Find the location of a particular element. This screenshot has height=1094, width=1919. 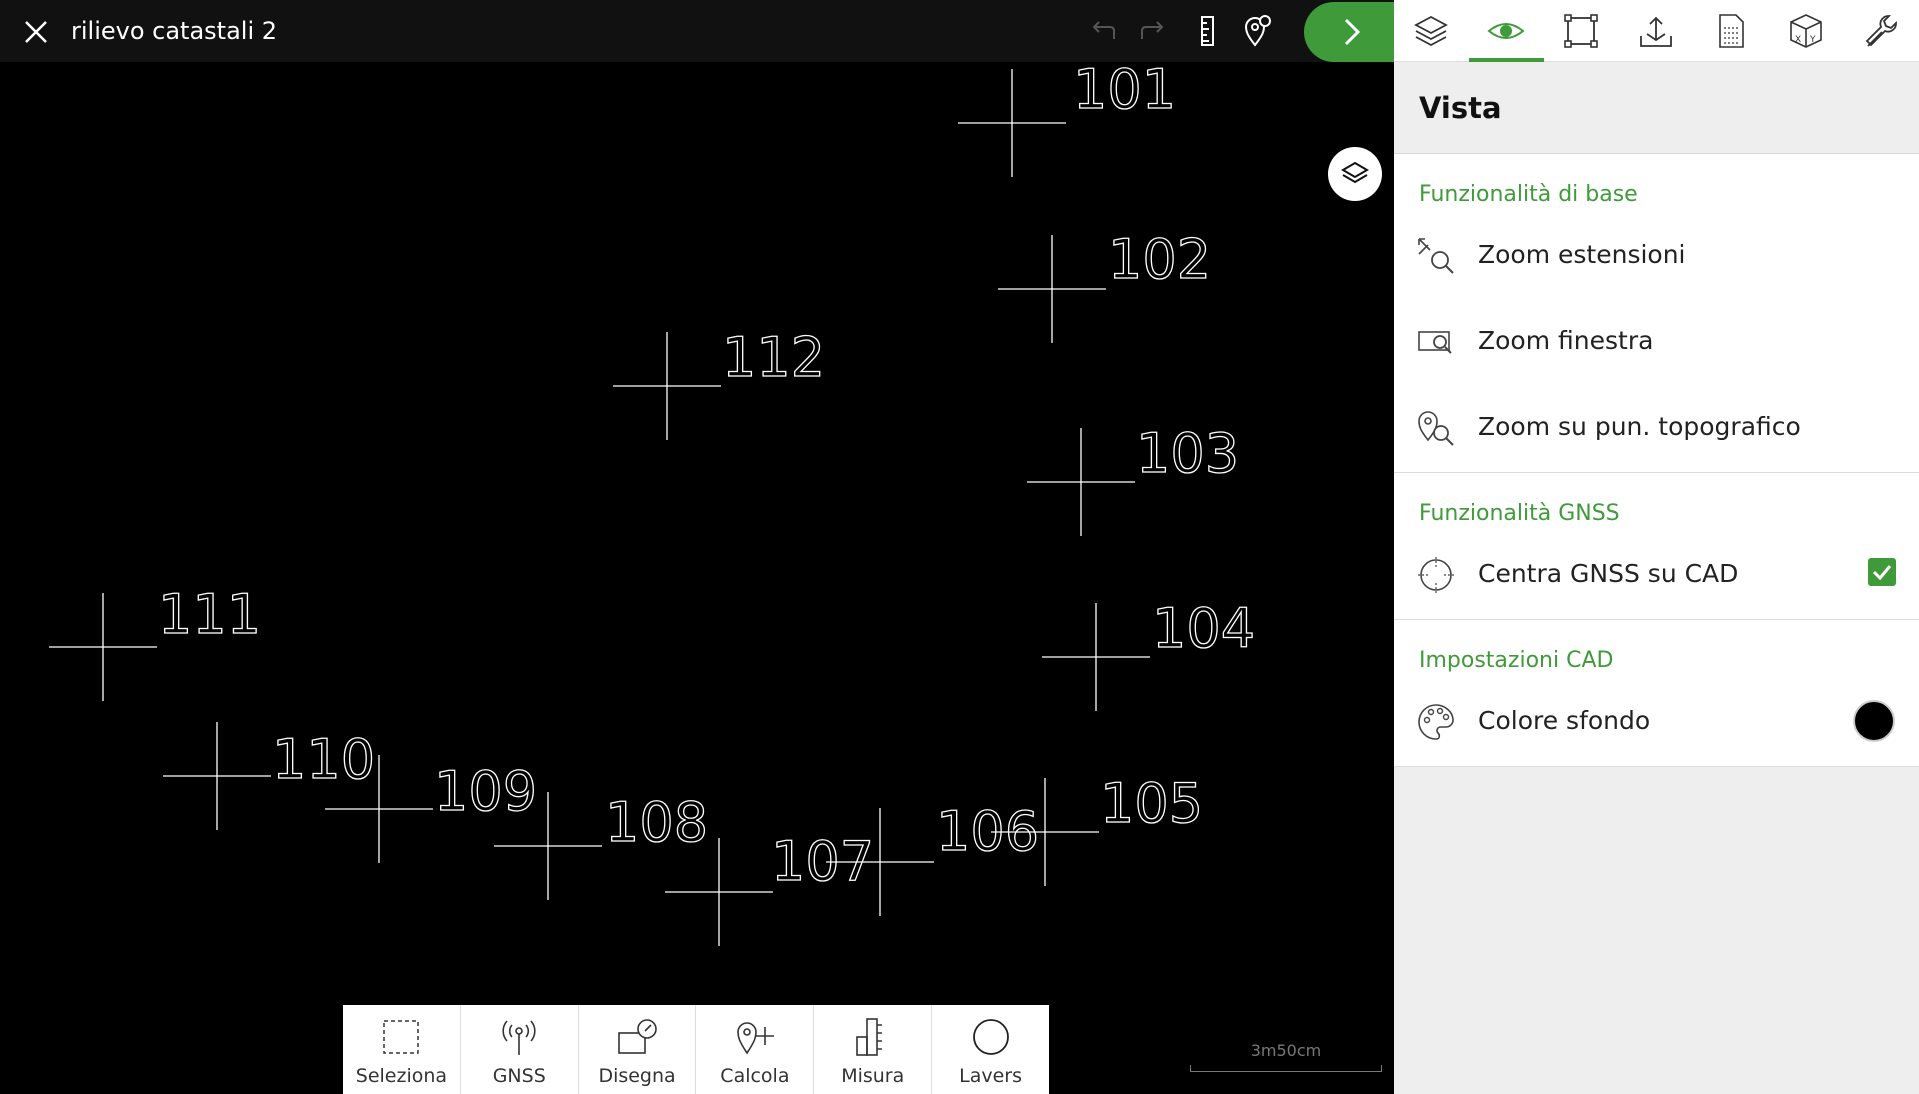

survey-point: 101 is located at coordinates (1067, 119).